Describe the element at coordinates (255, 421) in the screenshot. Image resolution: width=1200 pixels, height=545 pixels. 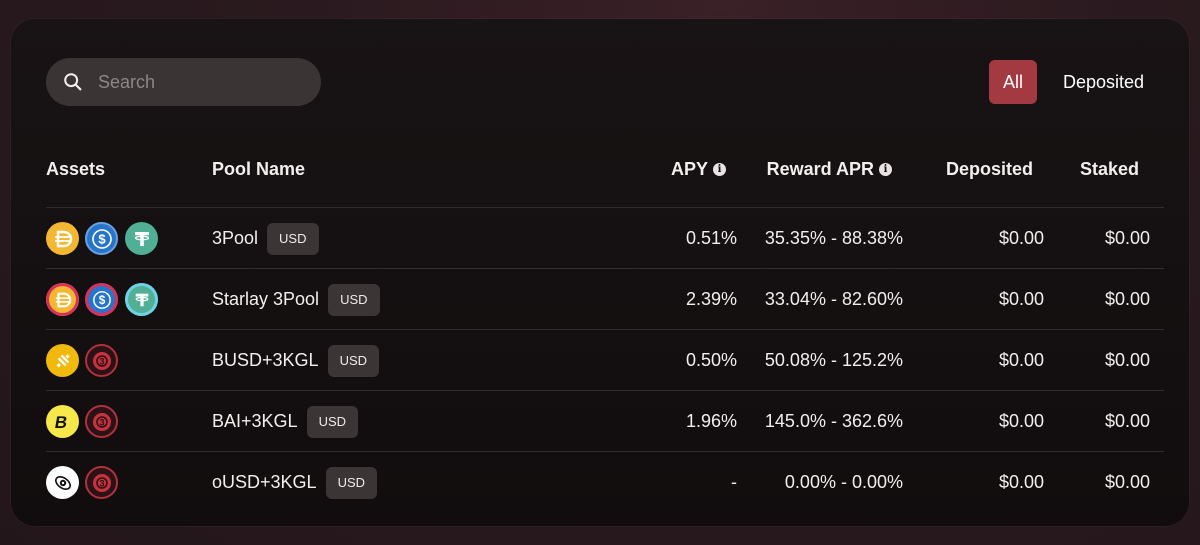
I see `pool-name: BAI+3KGL` at that location.